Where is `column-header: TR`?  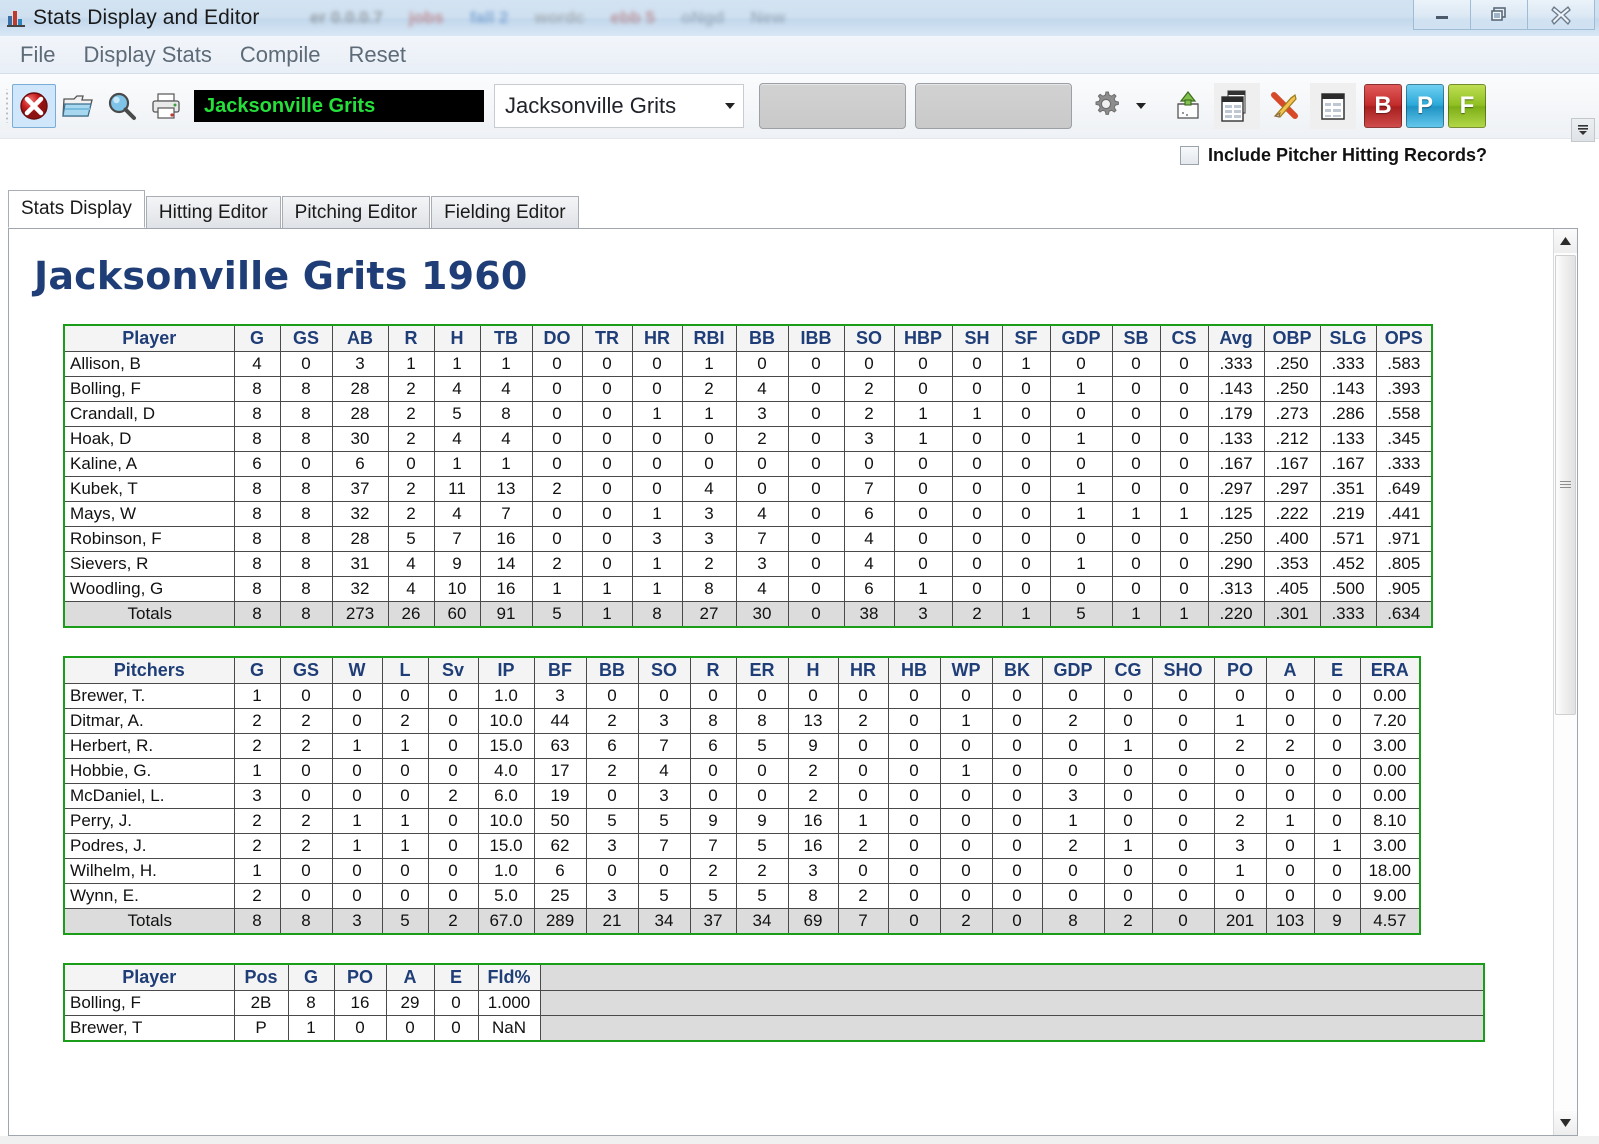 column-header: TR is located at coordinates (607, 338).